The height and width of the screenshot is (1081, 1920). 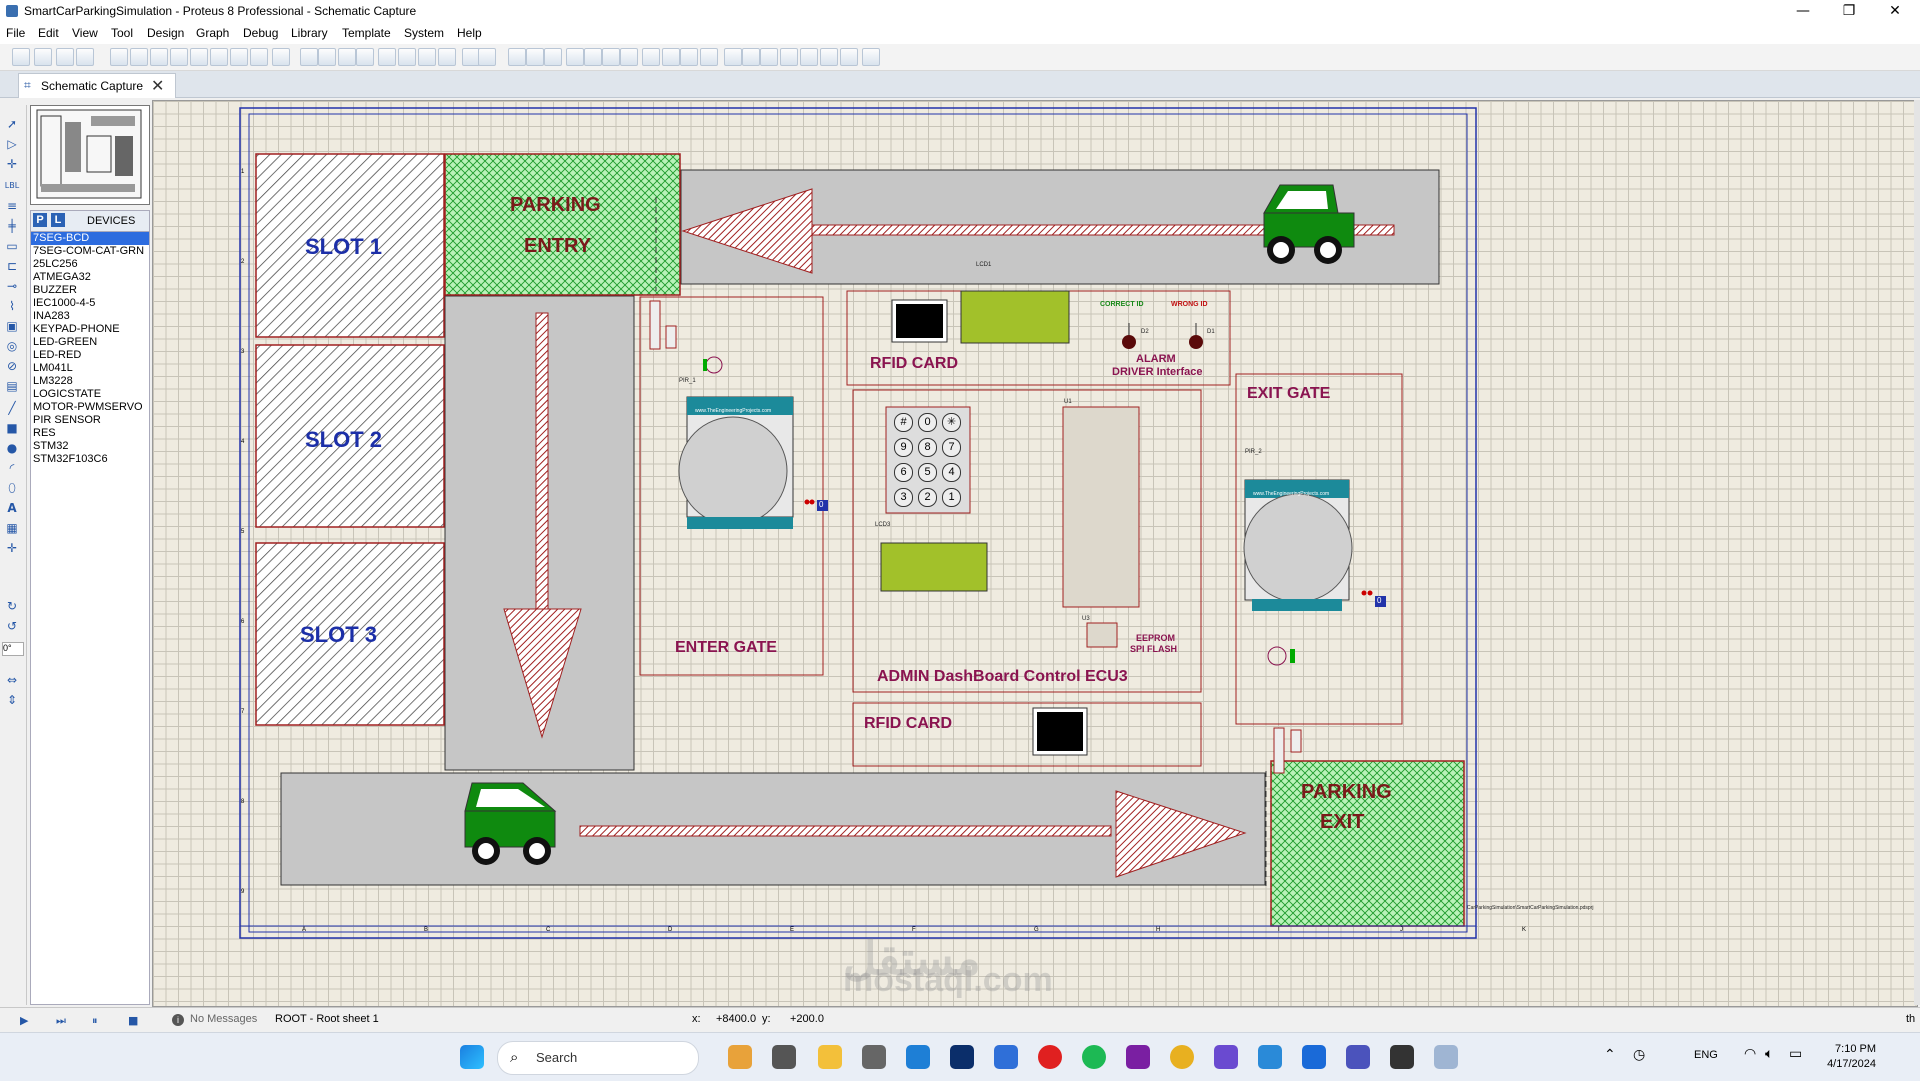 I want to click on block-delete-icon, so click(x=629, y=57).